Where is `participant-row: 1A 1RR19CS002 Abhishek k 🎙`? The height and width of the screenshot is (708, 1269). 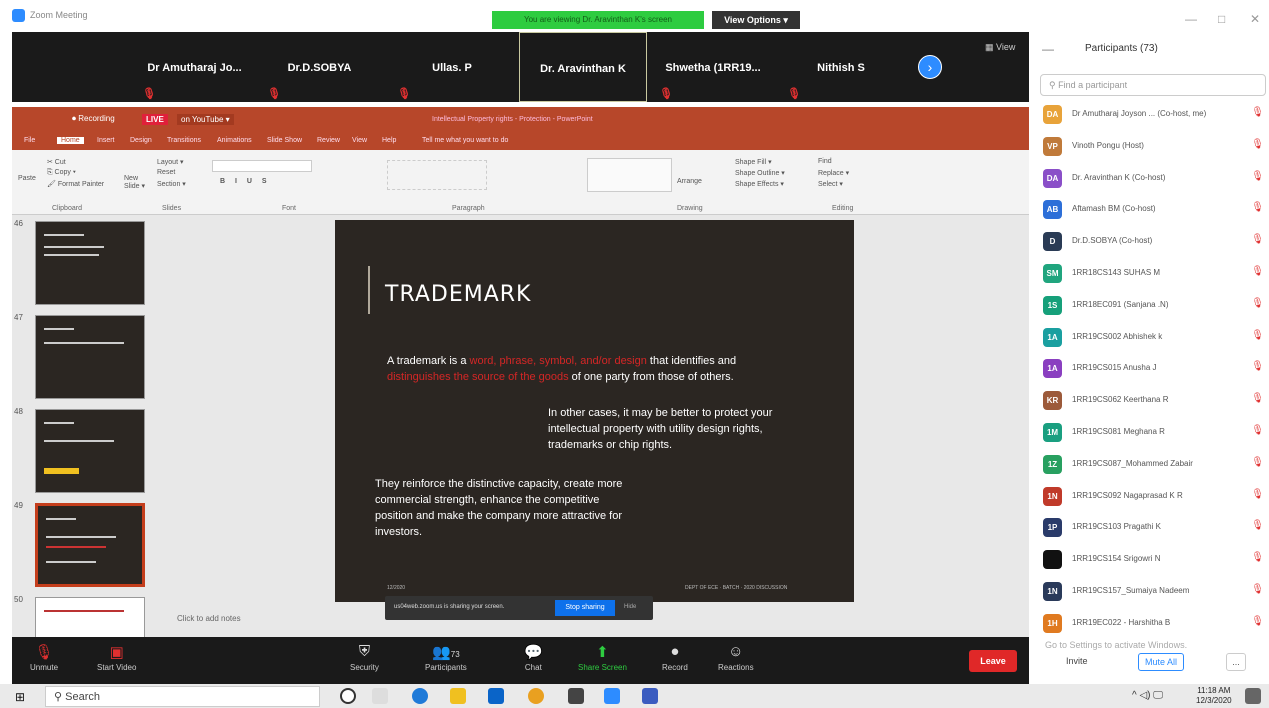 participant-row: 1A 1RR19CS002 Abhishek k 🎙 is located at coordinates (1153, 338).